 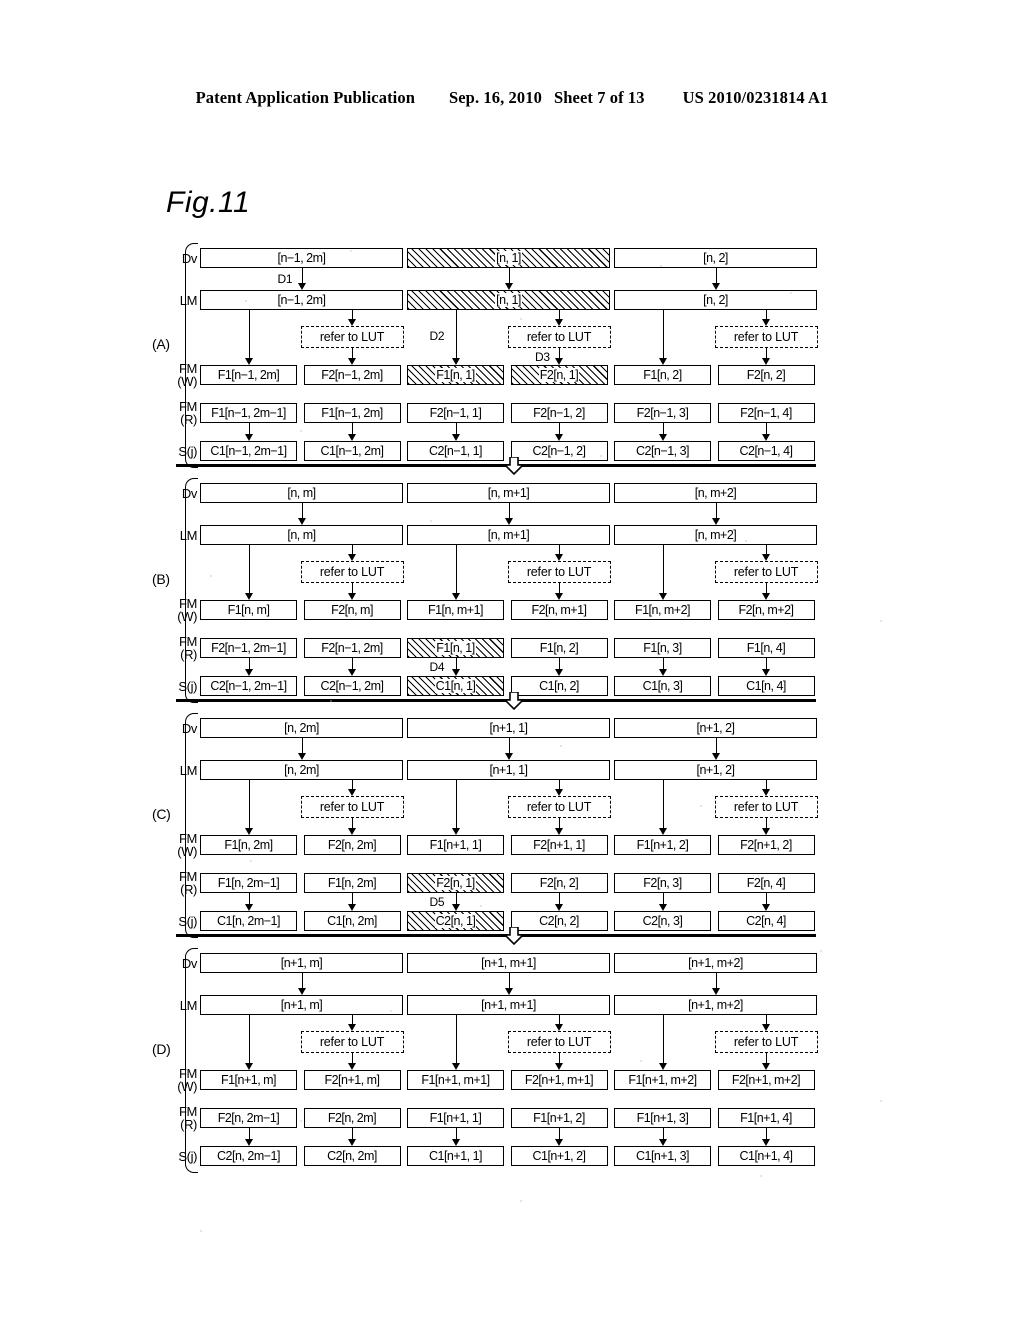 What do you see at coordinates (662, 845) in the screenshot?
I see `fmw-box: F1[n+1, 2]` at bounding box center [662, 845].